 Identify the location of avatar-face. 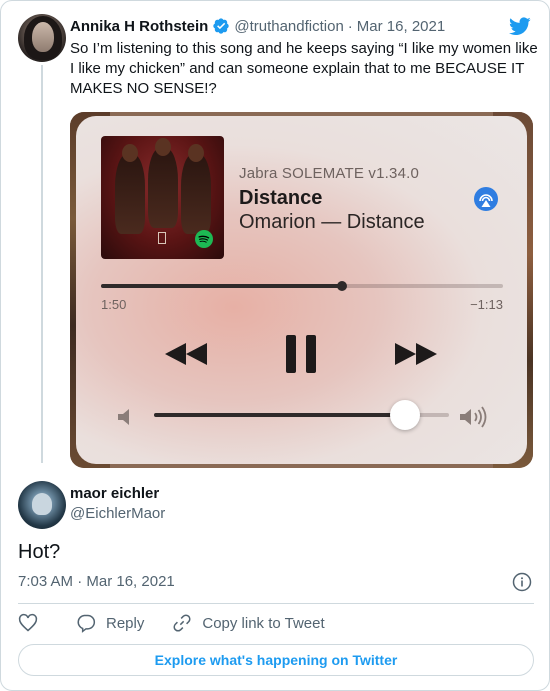
(43, 37).